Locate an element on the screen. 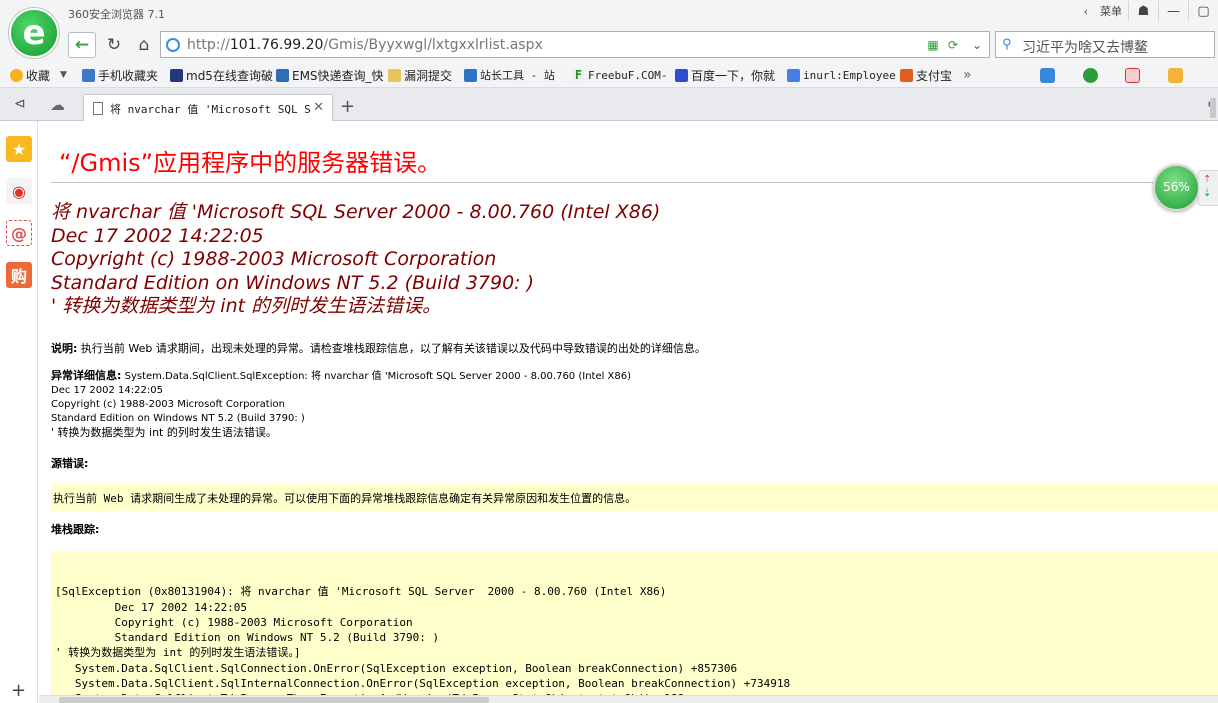  fav-item-ems: EMS快递查询_快 is located at coordinates (330, 75).